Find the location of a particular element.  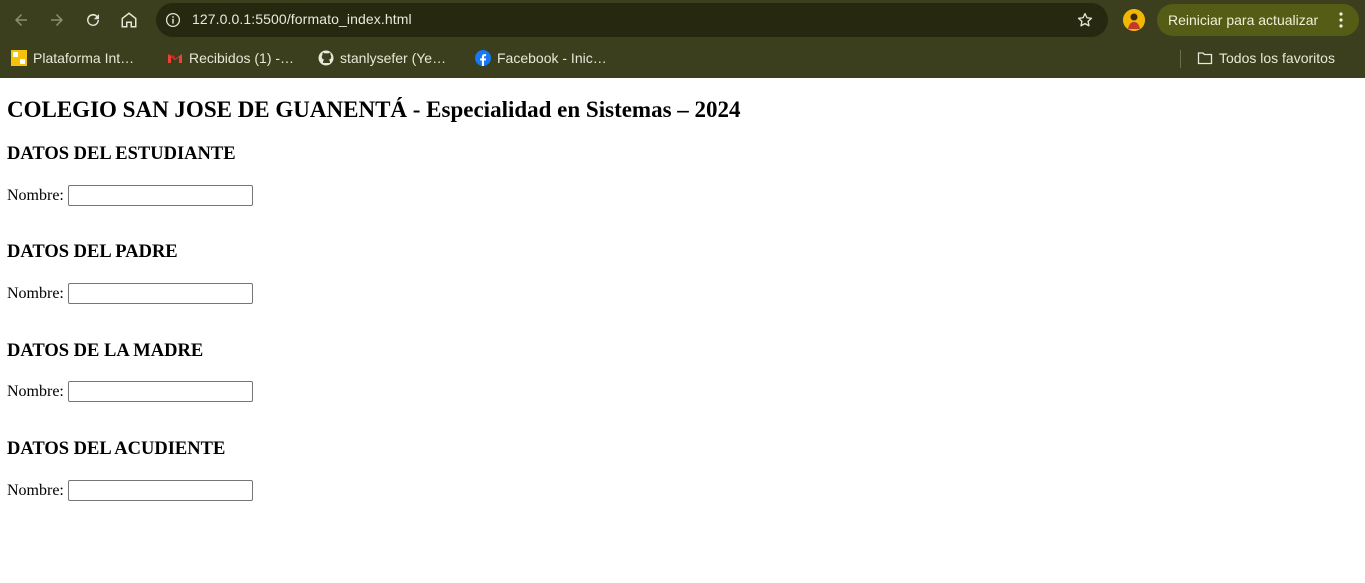

plataforma-icon is located at coordinates (19, 58).